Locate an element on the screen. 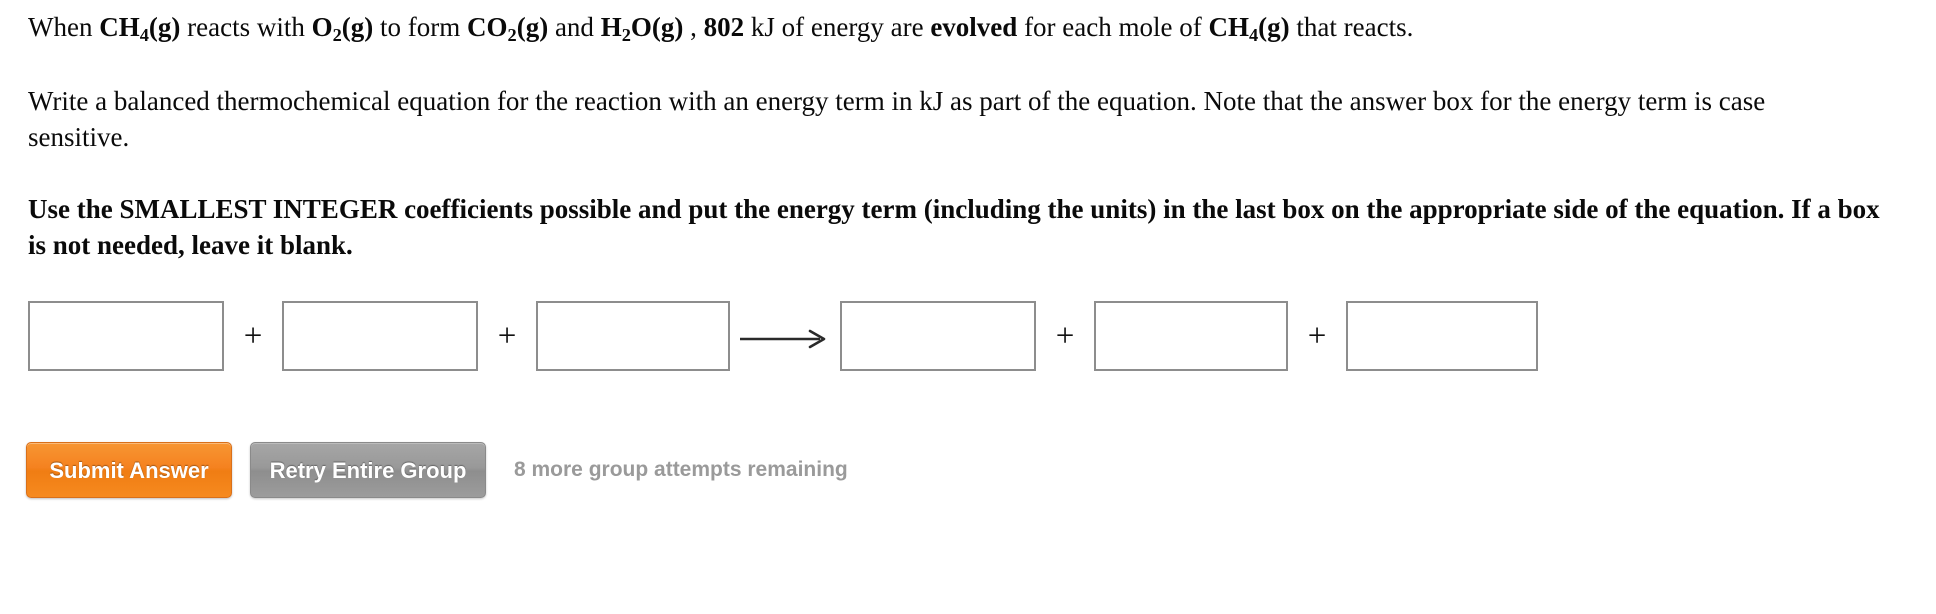  plus-sign-2: + is located at coordinates (507, 335).